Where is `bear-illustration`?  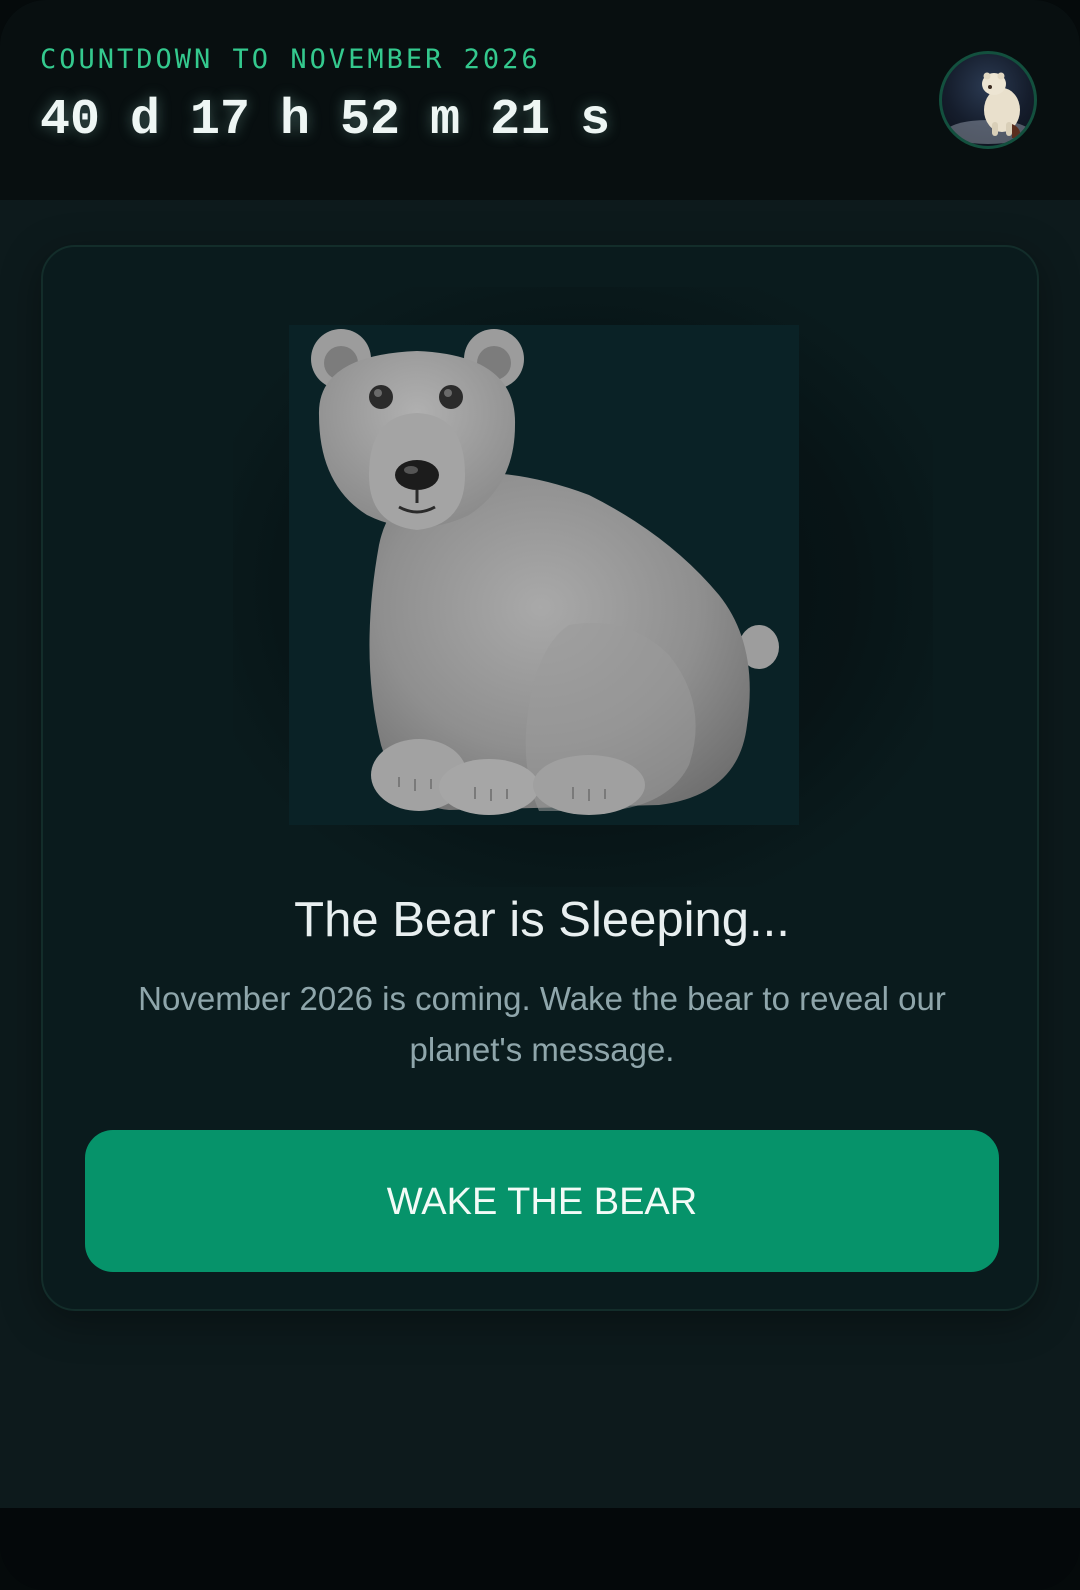
bear-illustration is located at coordinates (544, 575).